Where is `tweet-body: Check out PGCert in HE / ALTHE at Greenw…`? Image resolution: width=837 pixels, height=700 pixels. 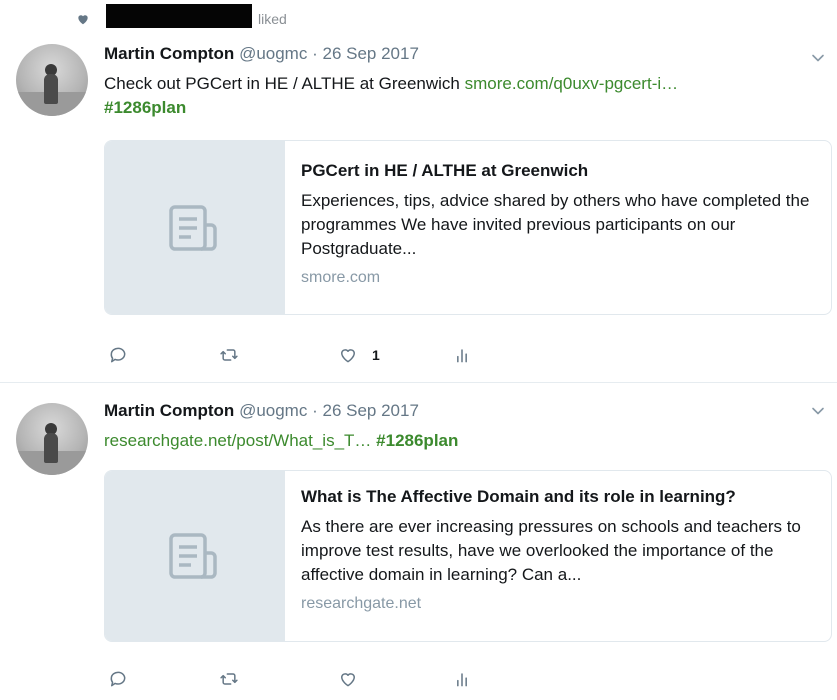 tweet-body: Check out PGCert in HE / ALTHE at Greenw… is located at coordinates (282, 83).